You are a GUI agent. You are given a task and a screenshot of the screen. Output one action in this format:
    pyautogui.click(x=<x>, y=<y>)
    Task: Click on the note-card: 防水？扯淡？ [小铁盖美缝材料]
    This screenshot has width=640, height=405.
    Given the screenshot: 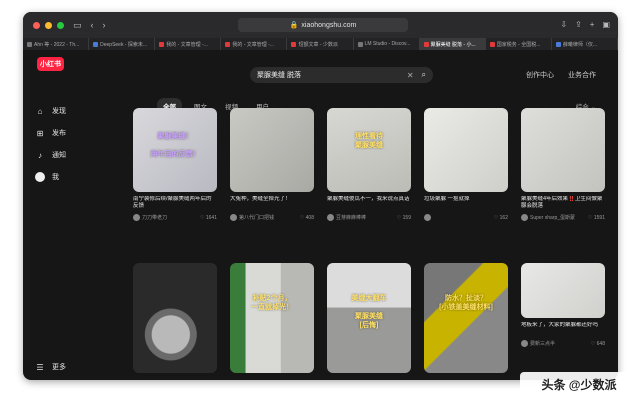 What is the action you would take?
    pyautogui.click(x=466, y=318)
    